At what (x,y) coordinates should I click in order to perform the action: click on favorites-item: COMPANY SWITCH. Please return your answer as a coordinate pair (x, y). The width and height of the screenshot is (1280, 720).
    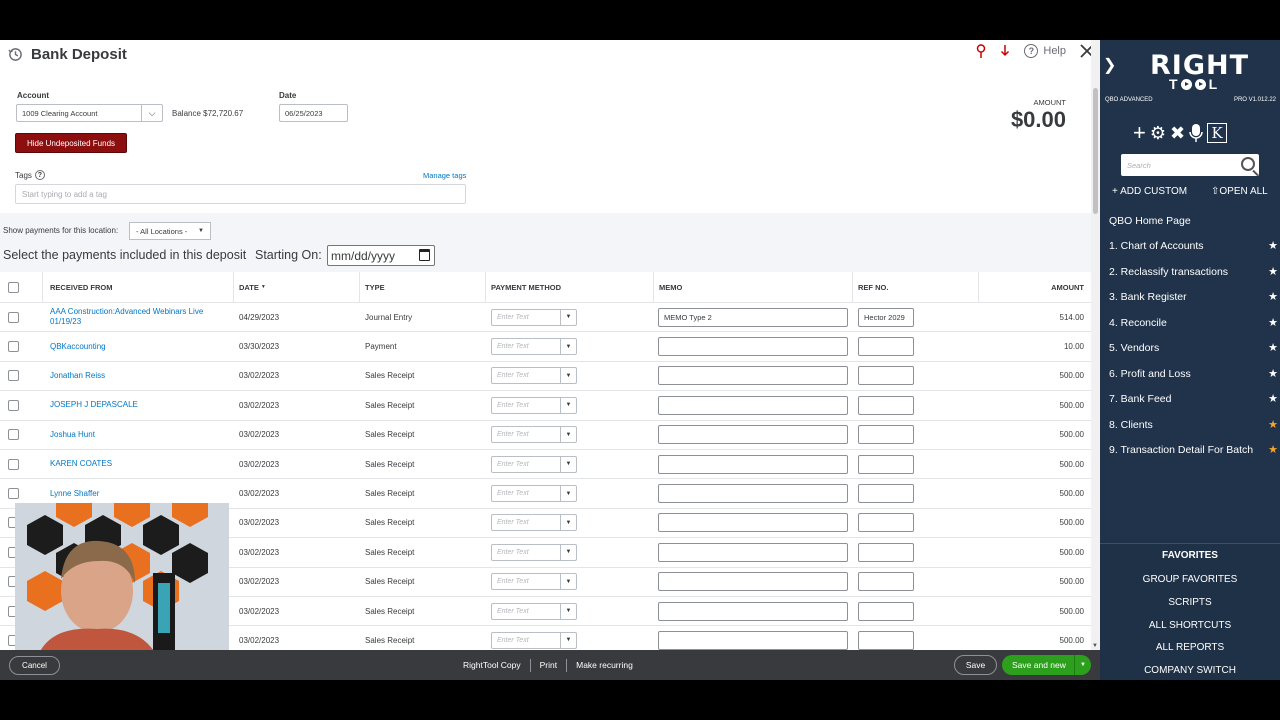
    Looking at the image, I should click on (1190, 670).